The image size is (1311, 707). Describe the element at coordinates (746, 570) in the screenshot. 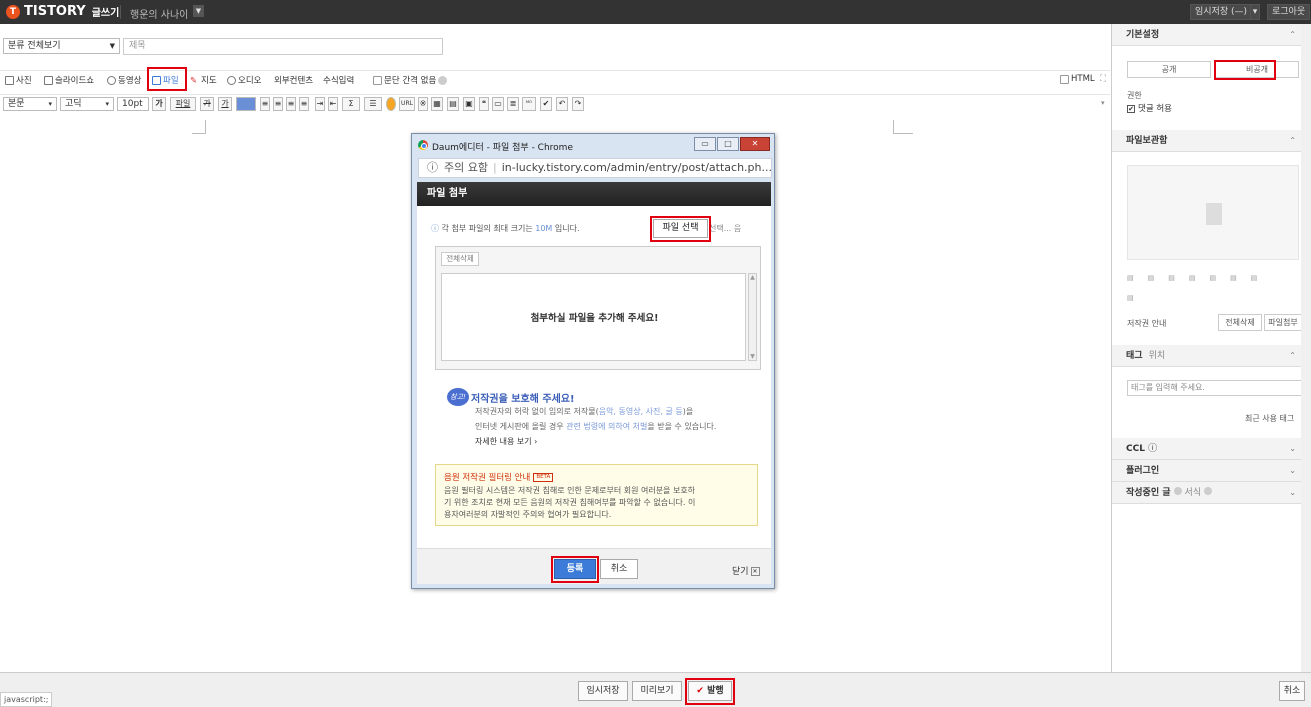

I see `dialog-close-link: 닫기 ✕` at that location.